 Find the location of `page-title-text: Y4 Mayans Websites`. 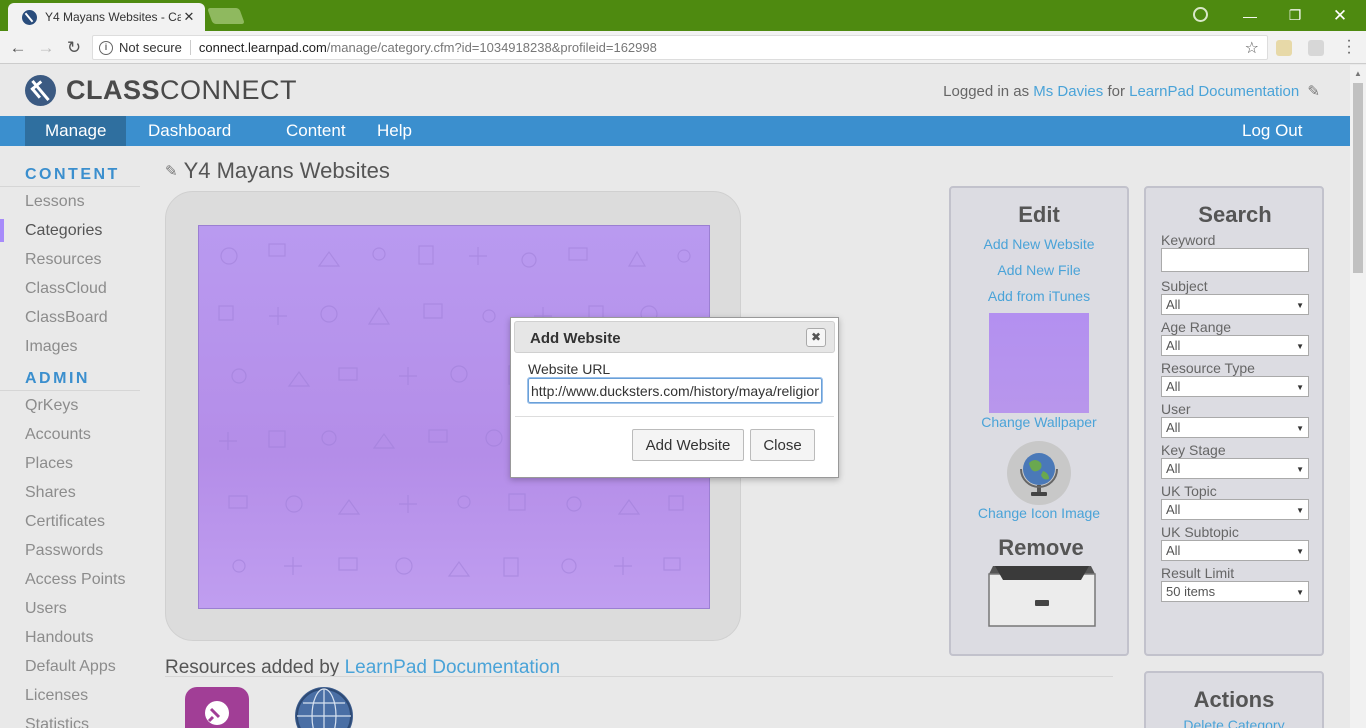

page-title-text: Y4 Mayans Websites is located at coordinates (286, 170).